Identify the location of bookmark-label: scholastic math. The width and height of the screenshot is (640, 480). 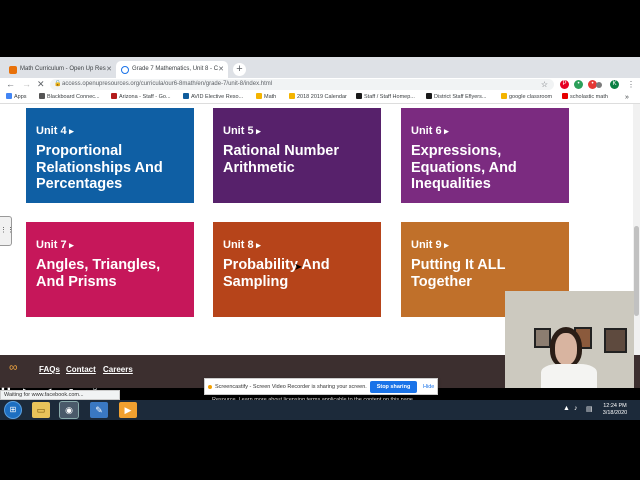
(589, 97).